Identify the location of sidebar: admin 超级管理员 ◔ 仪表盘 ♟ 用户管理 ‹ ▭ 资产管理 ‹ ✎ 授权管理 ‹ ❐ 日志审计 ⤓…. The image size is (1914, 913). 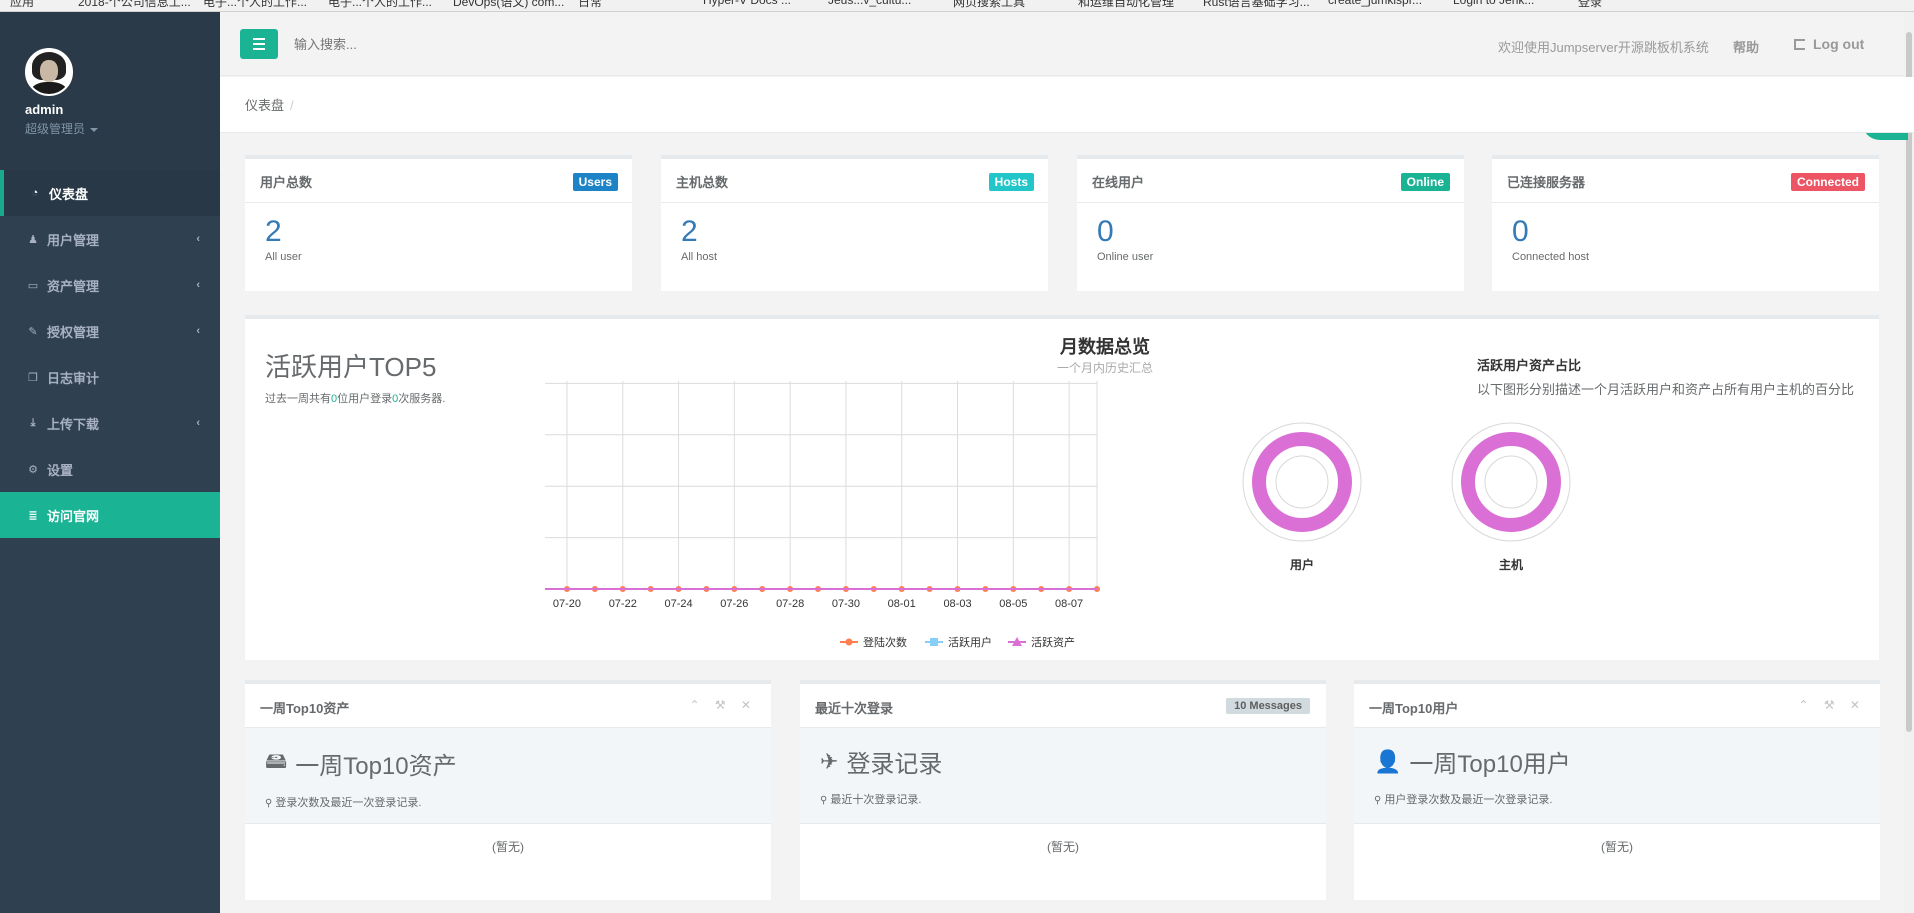
(110, 462).